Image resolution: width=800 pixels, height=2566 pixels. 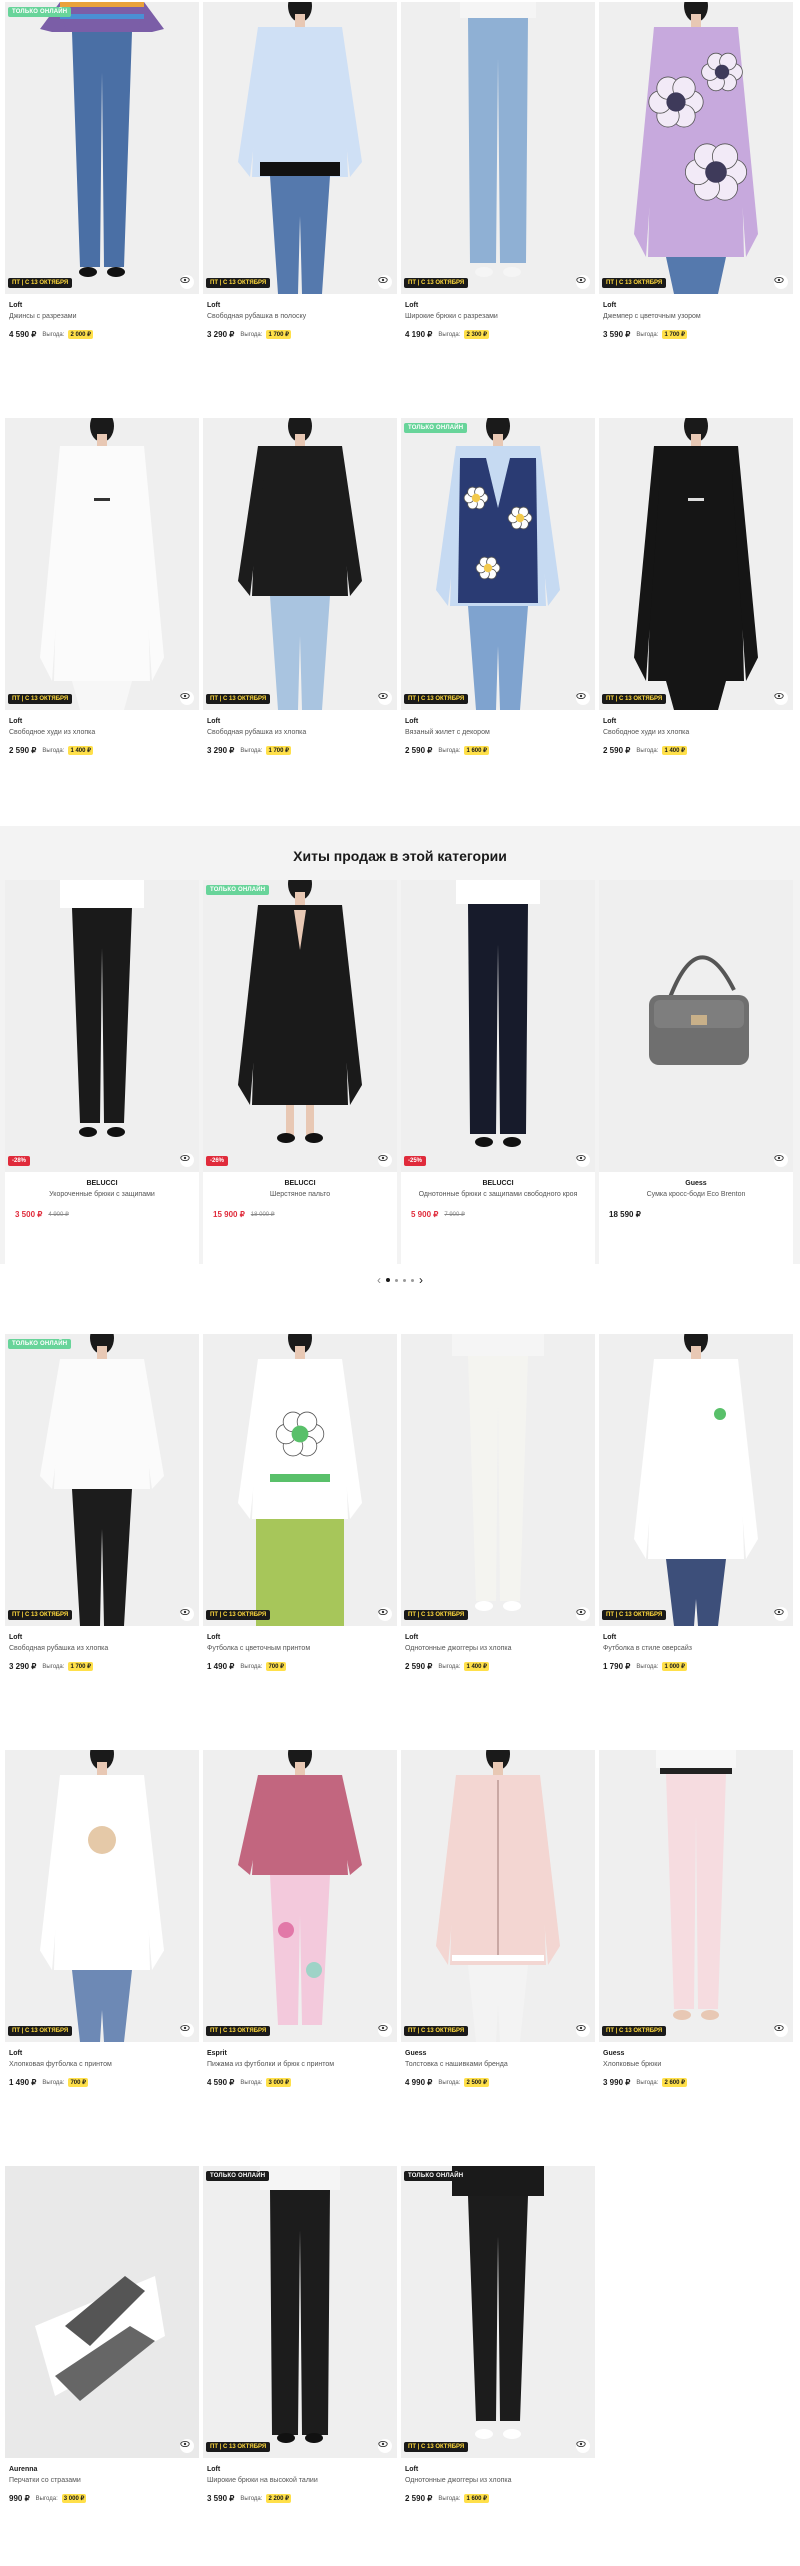 I want to click on product-name: Вязаный жилет с декором, so click(x=500, y=732).